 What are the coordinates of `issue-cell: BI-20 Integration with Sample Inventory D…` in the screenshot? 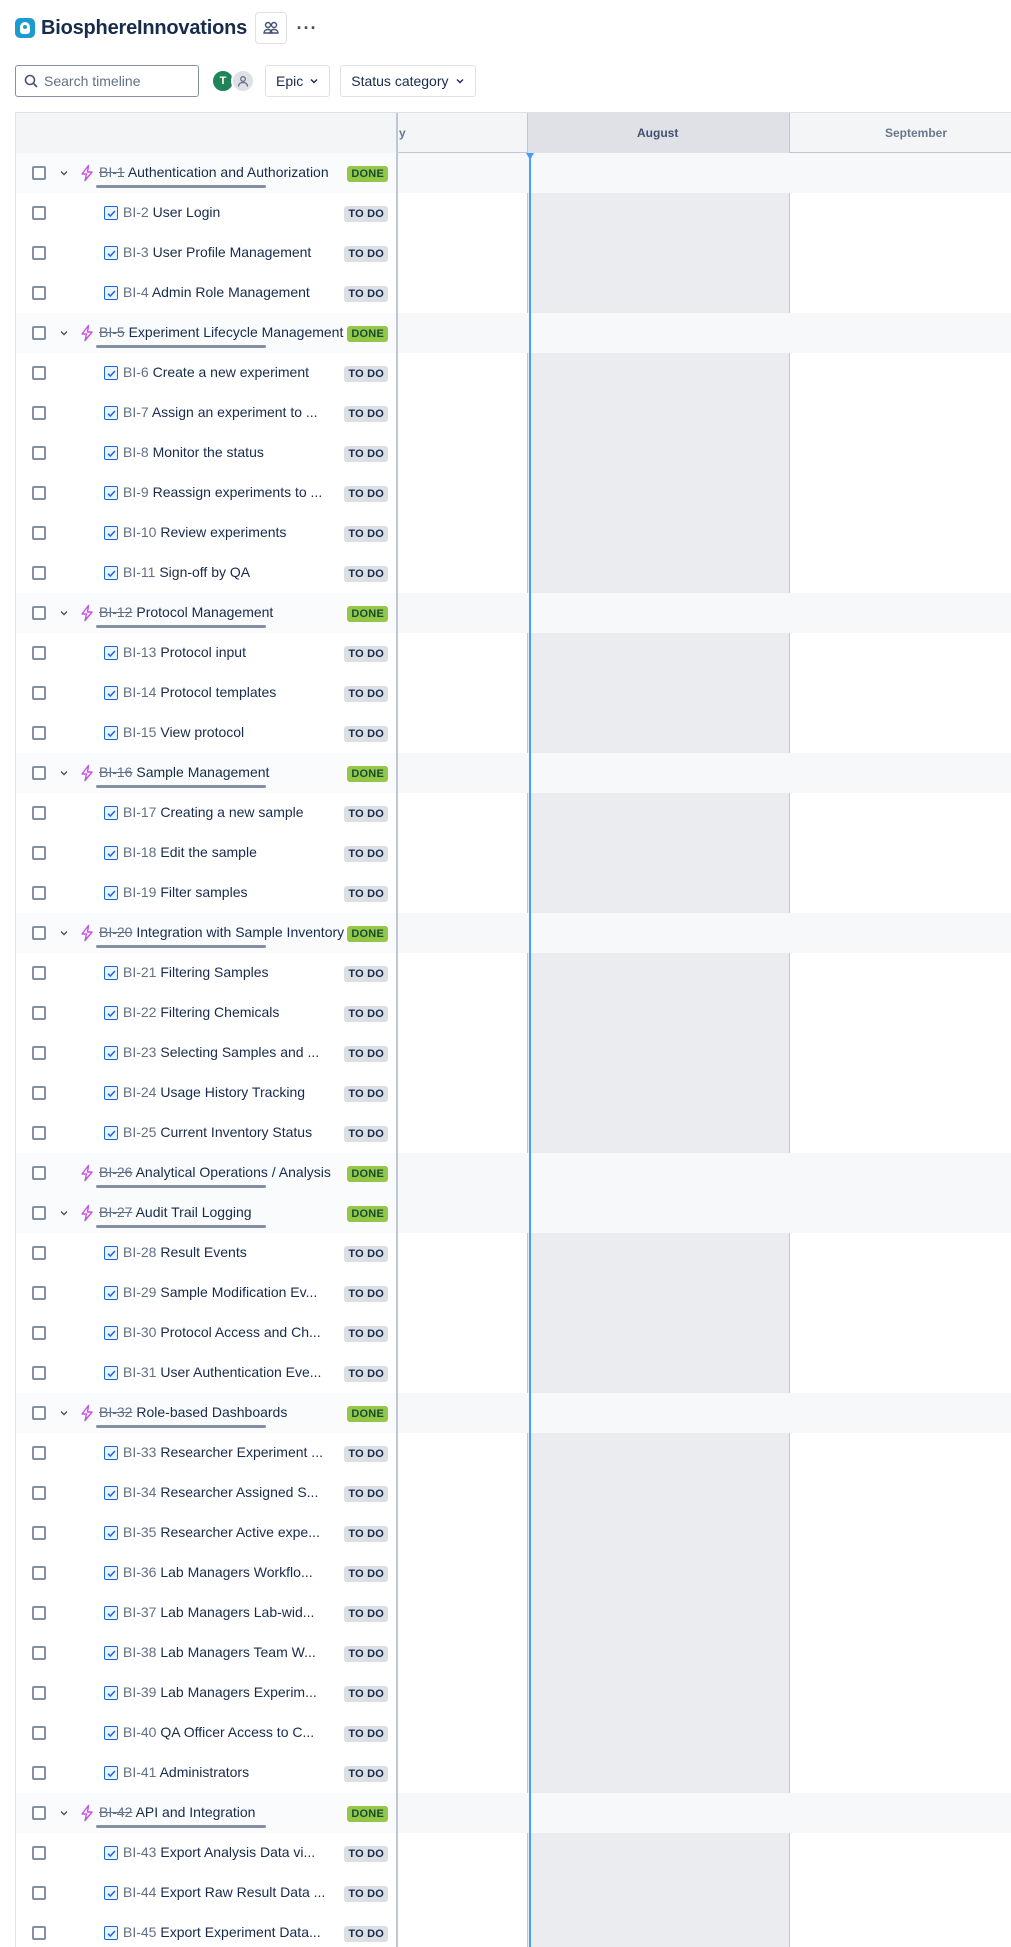 It's located at (207, 933).